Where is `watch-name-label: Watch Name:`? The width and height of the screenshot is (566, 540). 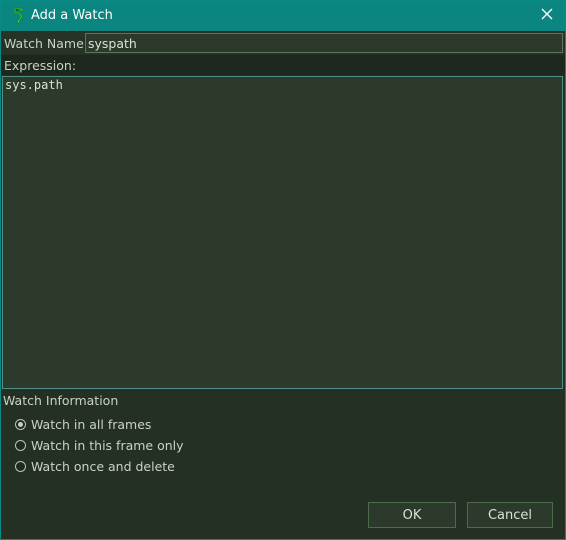
watch-name-label: Watch Name: is located at coordinates (46, 43).